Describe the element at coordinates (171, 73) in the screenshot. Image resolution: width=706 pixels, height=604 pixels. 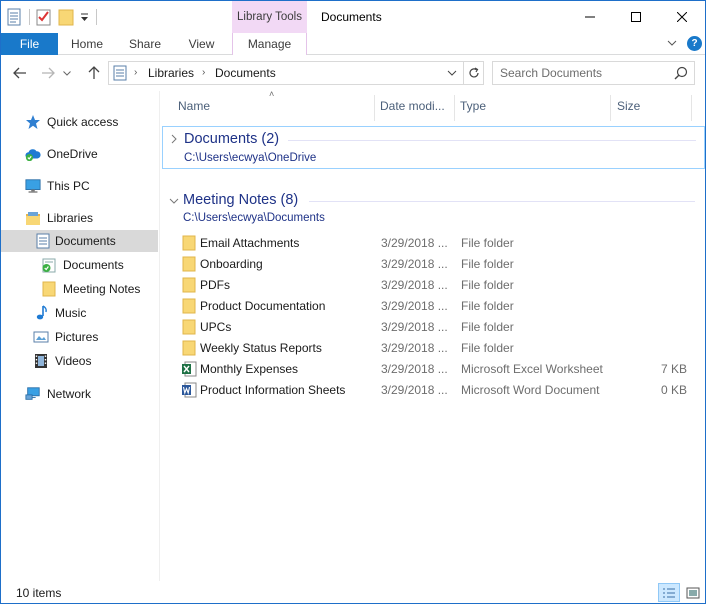
I see `breadcrumb-libraries: Libraries` at that location.